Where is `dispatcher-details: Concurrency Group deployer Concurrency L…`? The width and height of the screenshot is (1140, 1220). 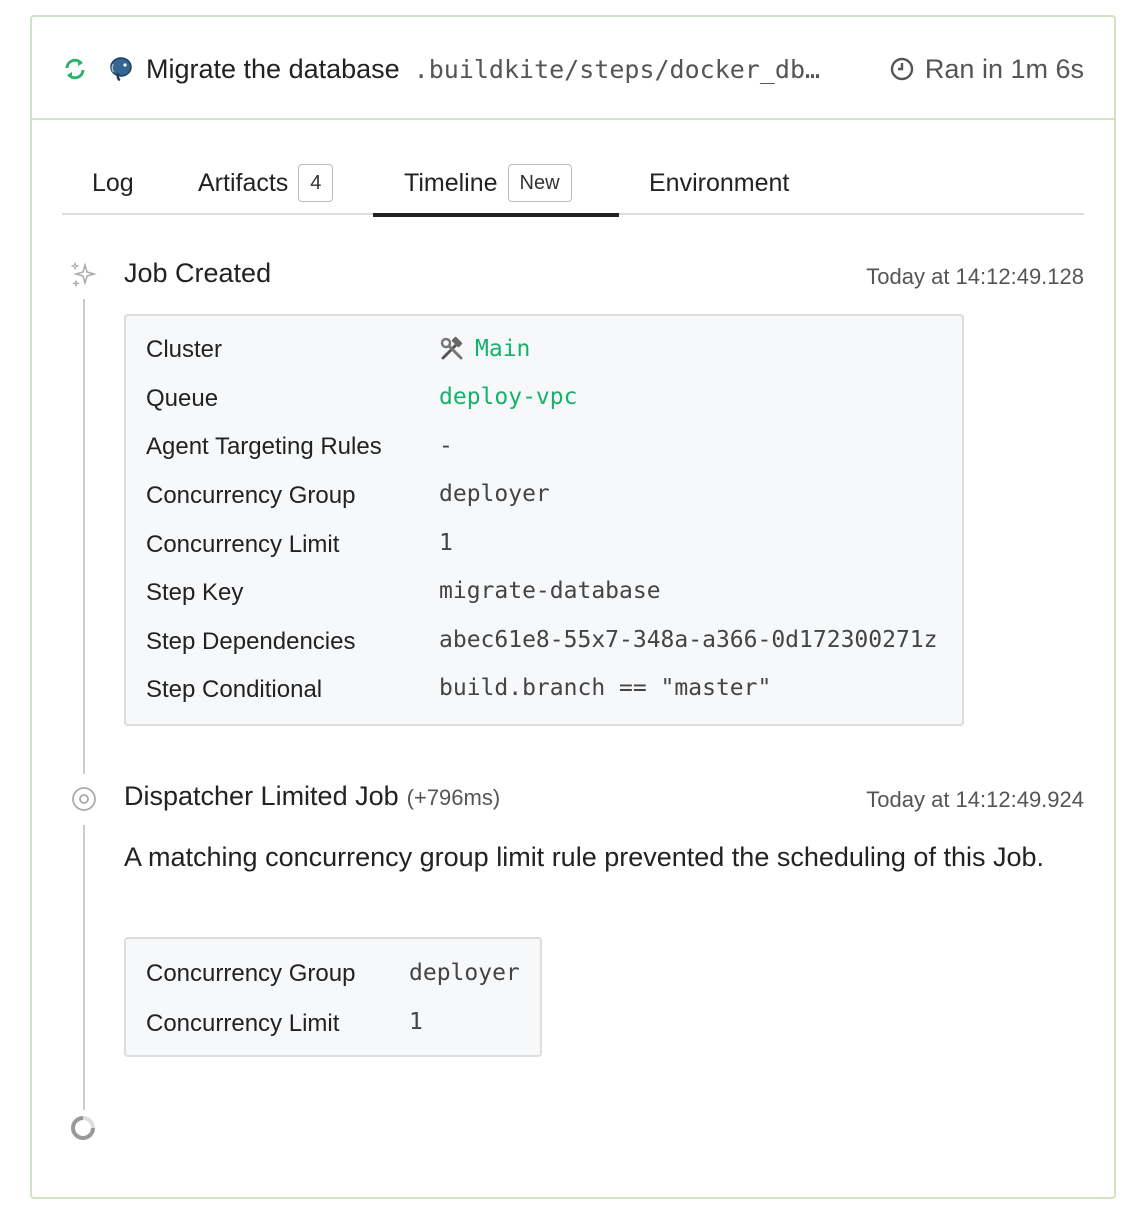 dispatcher-details: Concurrency Group deployer Concurrency L… is located at coordinates (333, 997).